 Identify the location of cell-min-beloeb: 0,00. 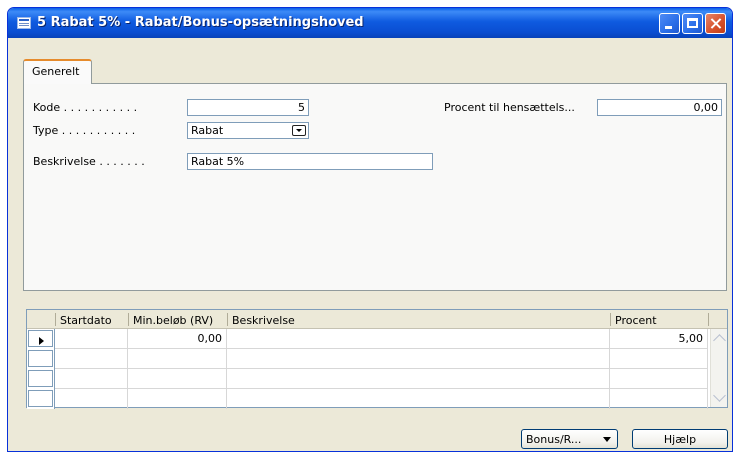
(177, 339).